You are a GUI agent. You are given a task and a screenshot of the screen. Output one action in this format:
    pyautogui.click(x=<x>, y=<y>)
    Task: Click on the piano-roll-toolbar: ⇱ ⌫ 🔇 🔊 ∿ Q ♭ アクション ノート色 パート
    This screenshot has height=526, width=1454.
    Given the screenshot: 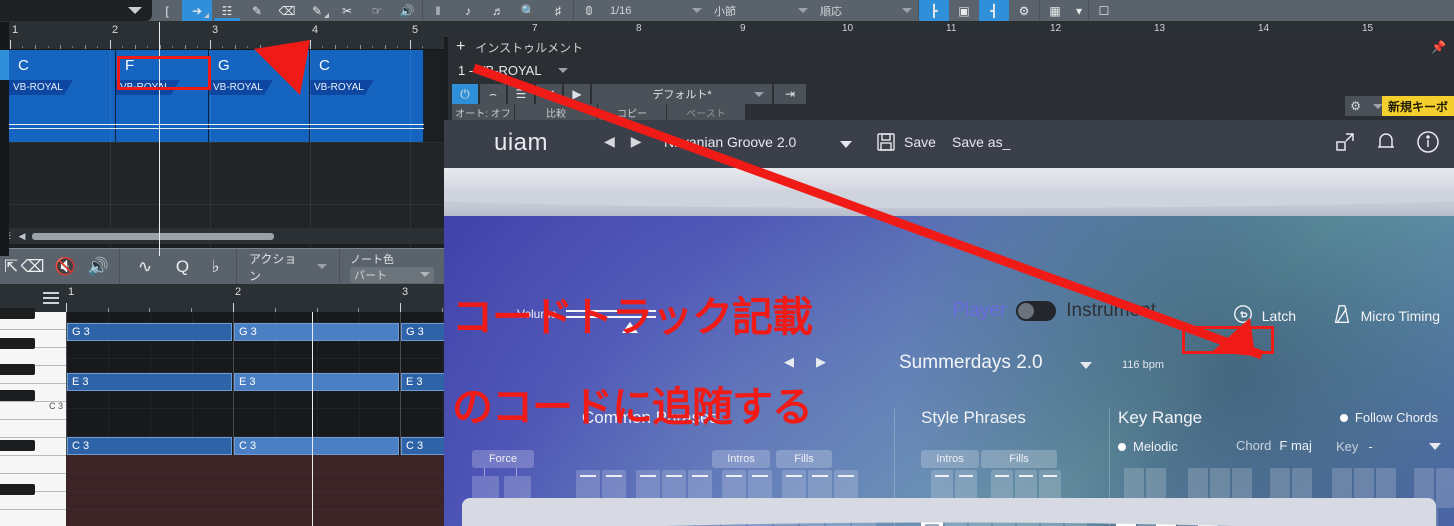 What is the action you would take?
    pyautogui.click(x=222, y=266)
    